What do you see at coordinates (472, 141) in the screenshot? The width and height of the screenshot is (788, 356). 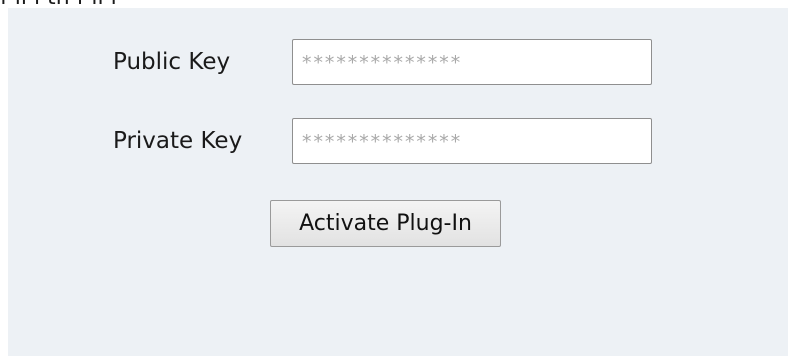 I see `private-key-input` at bounding box center [472, 141].